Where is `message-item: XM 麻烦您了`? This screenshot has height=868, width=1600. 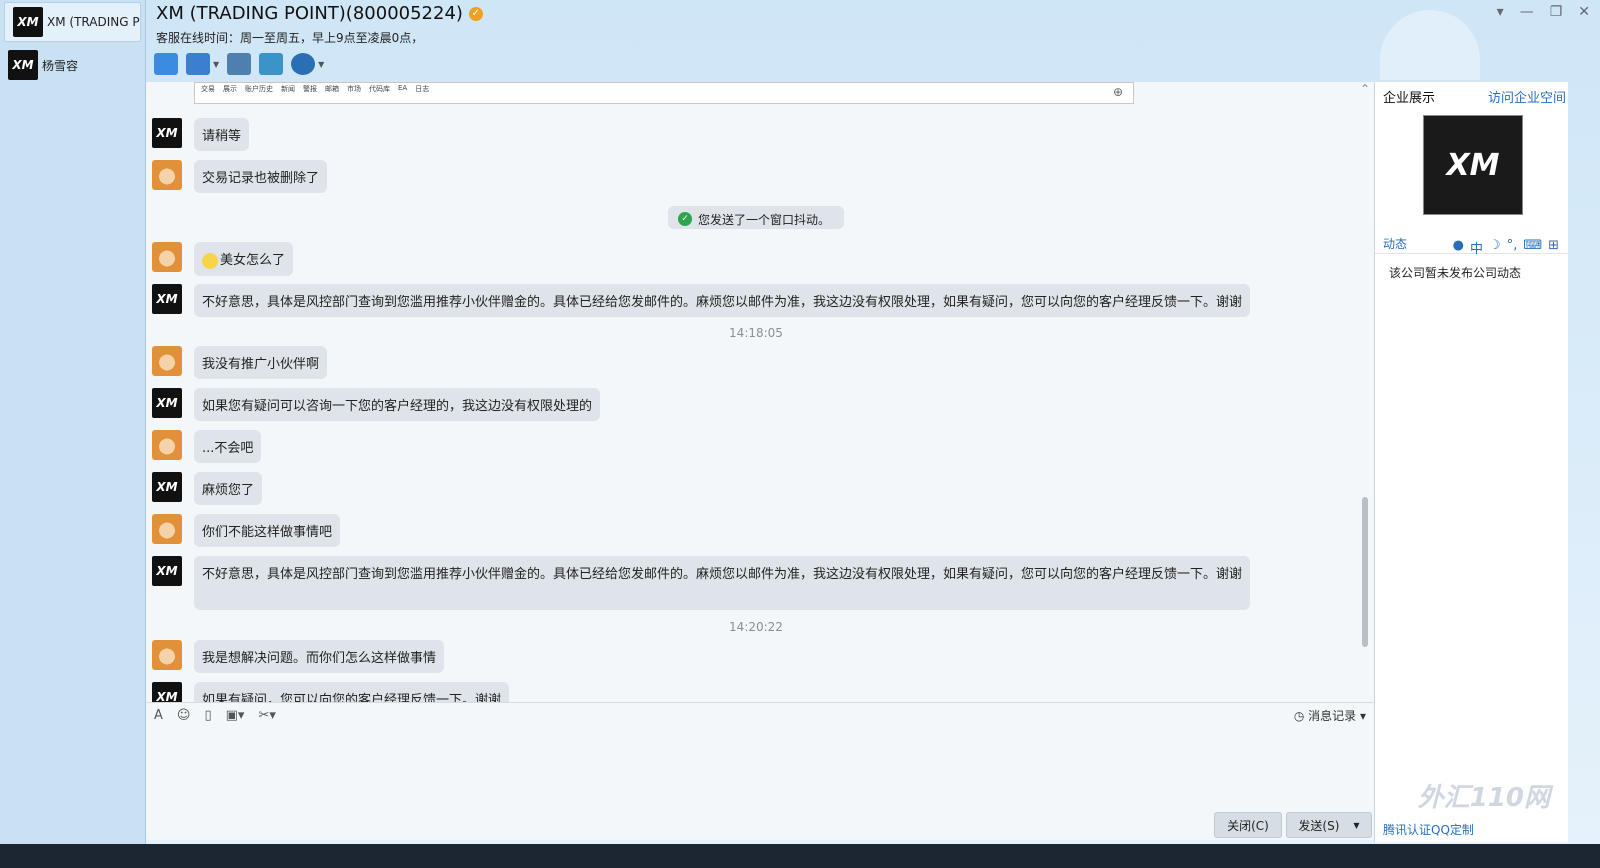 message-item: XM 麻烦您了 is located at coordinates (207, 488).